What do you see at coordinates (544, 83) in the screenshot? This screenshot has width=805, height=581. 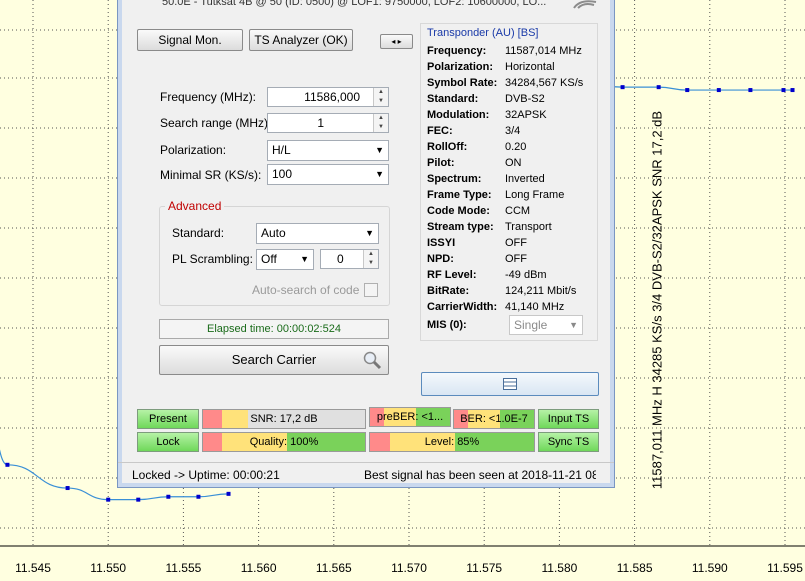 I see `transponder-value: 34284,567 KS/s` at bounding box center [544, 83].